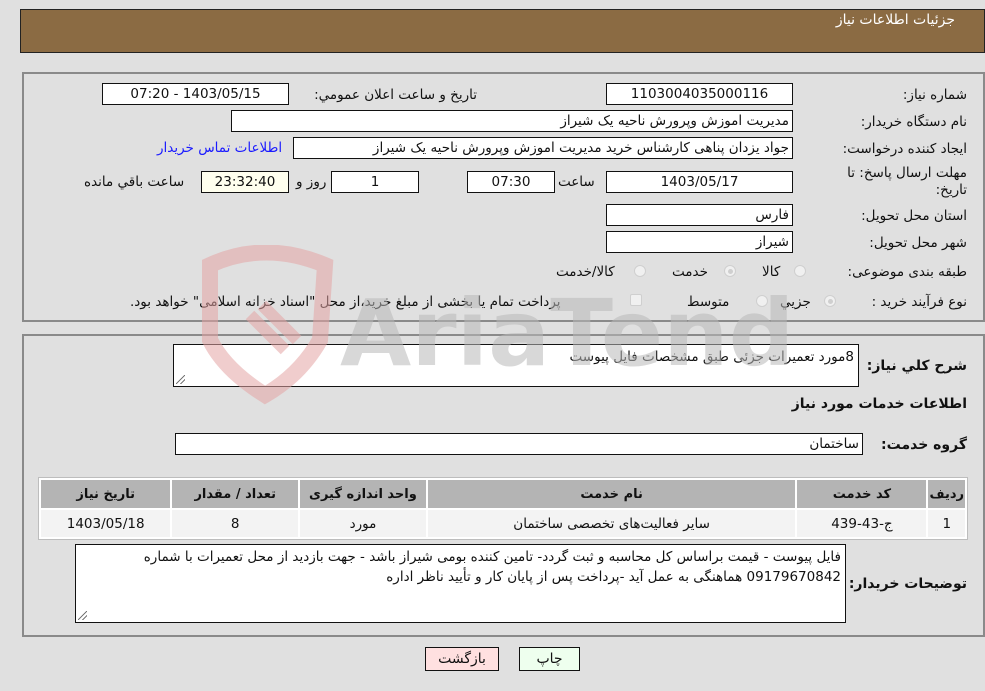 The width and height of the screenshot is (985, 691). I want to click on cell-service-code: ج-43-439, so click(862, 523).